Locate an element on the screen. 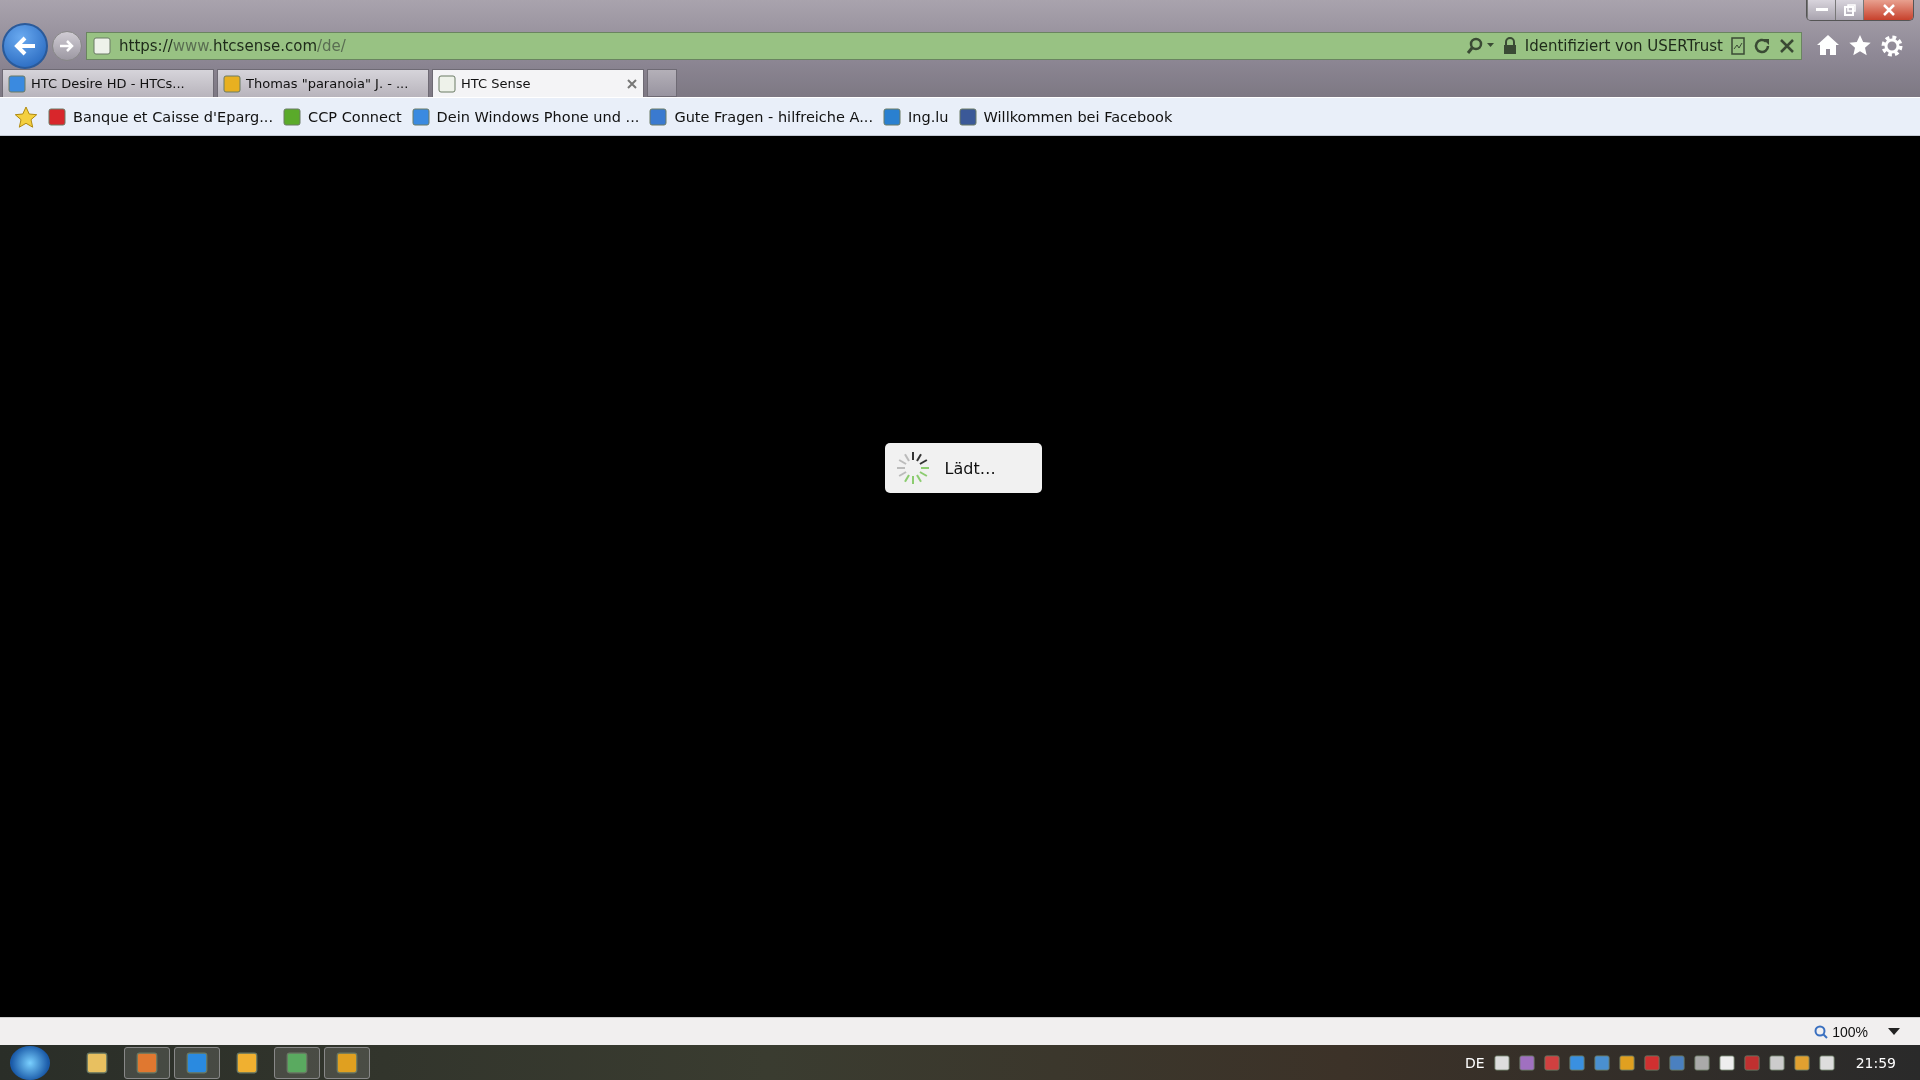 The image size is (1920, 1080). zoom-icon is located at coordinates (1821, 1031).